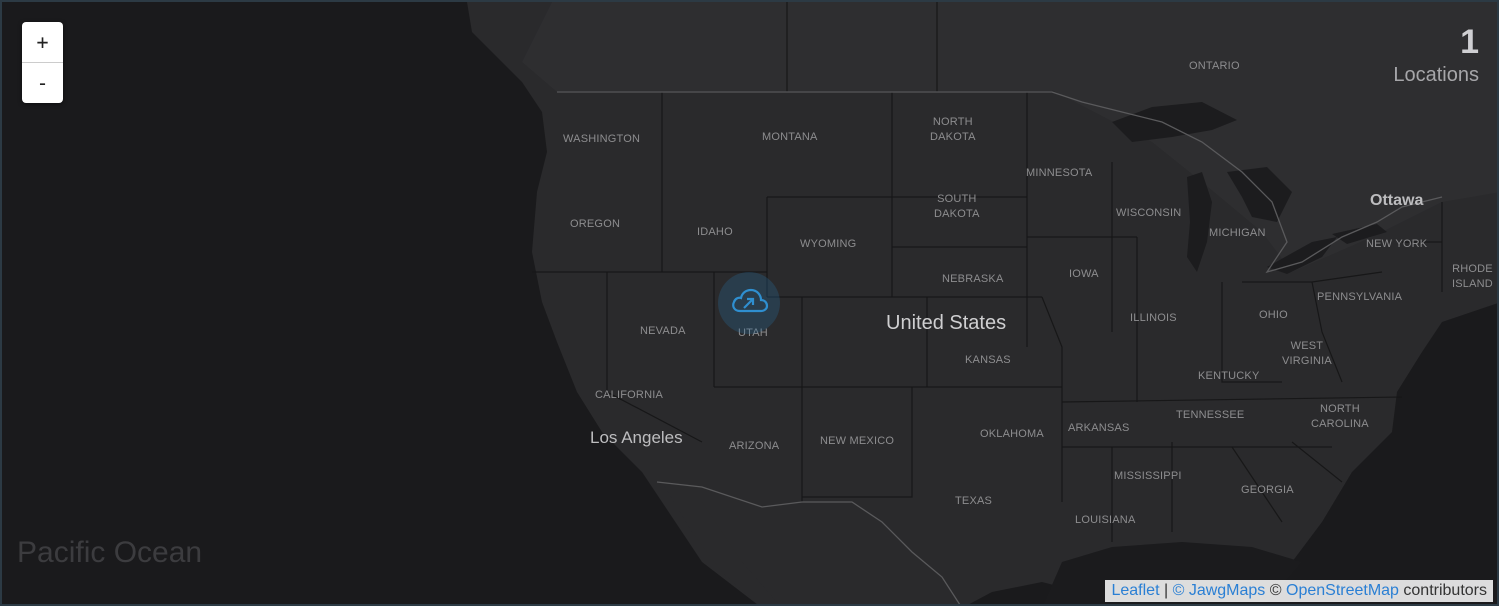 The height and width of the screenshot is (606, 1499). I want to click on label-los-angeles: Los Angeles, so click(636, 437).